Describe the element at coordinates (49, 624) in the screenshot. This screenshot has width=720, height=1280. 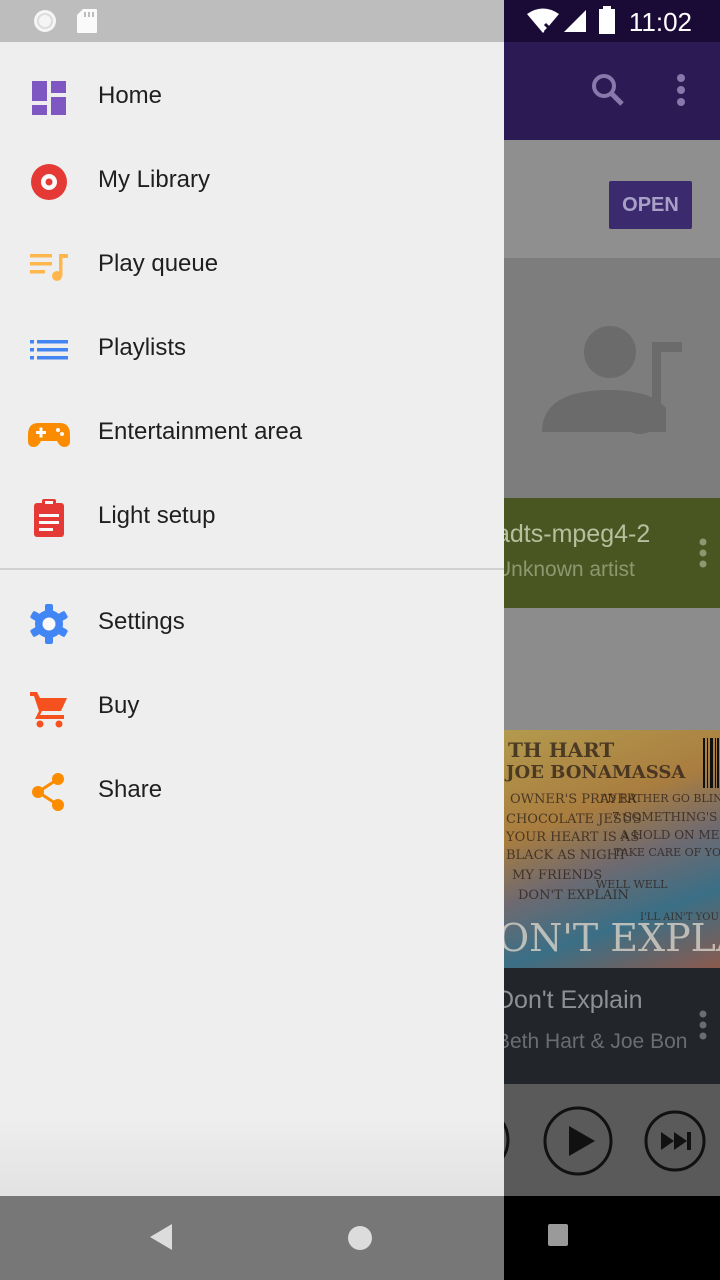
I see `gear-icon` at that location.